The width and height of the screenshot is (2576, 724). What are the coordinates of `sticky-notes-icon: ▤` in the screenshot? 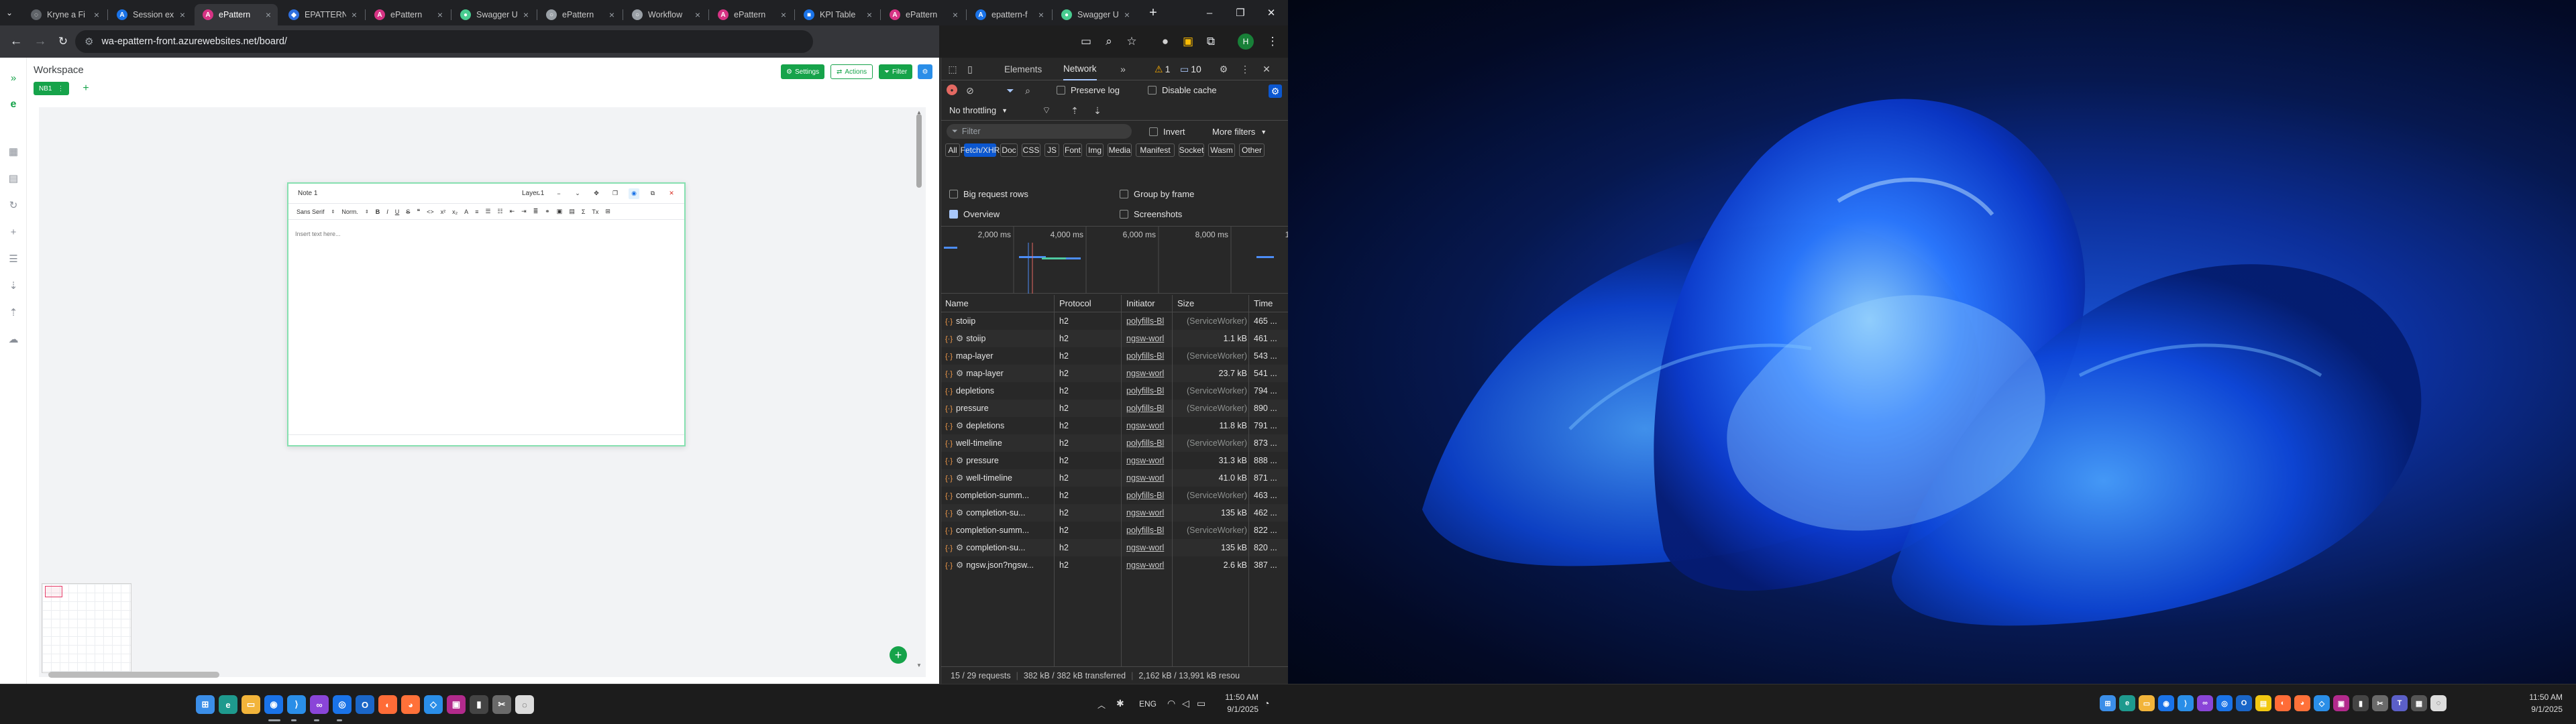 It's located at (2263, 703).